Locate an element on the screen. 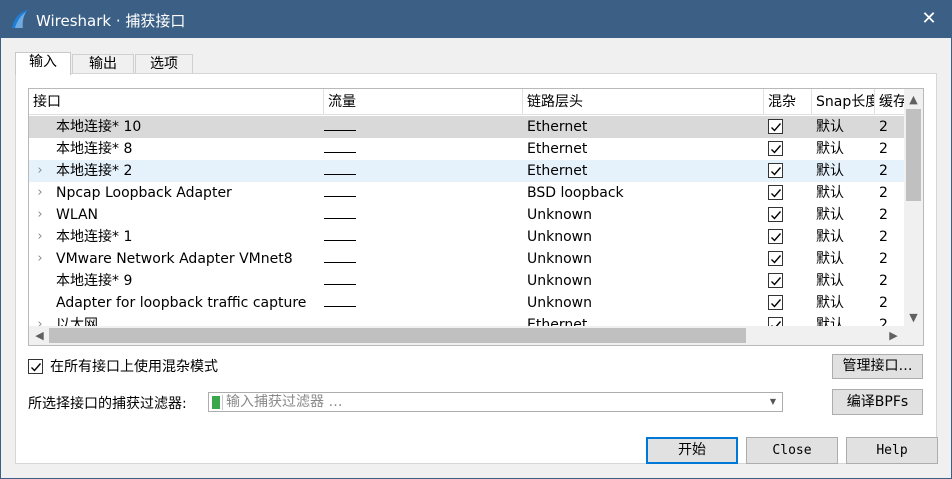 Image resolution: width=952 pixels, height=479 pixels. capture-filter-combobox: ▼ is located at coordinates (495, 402).